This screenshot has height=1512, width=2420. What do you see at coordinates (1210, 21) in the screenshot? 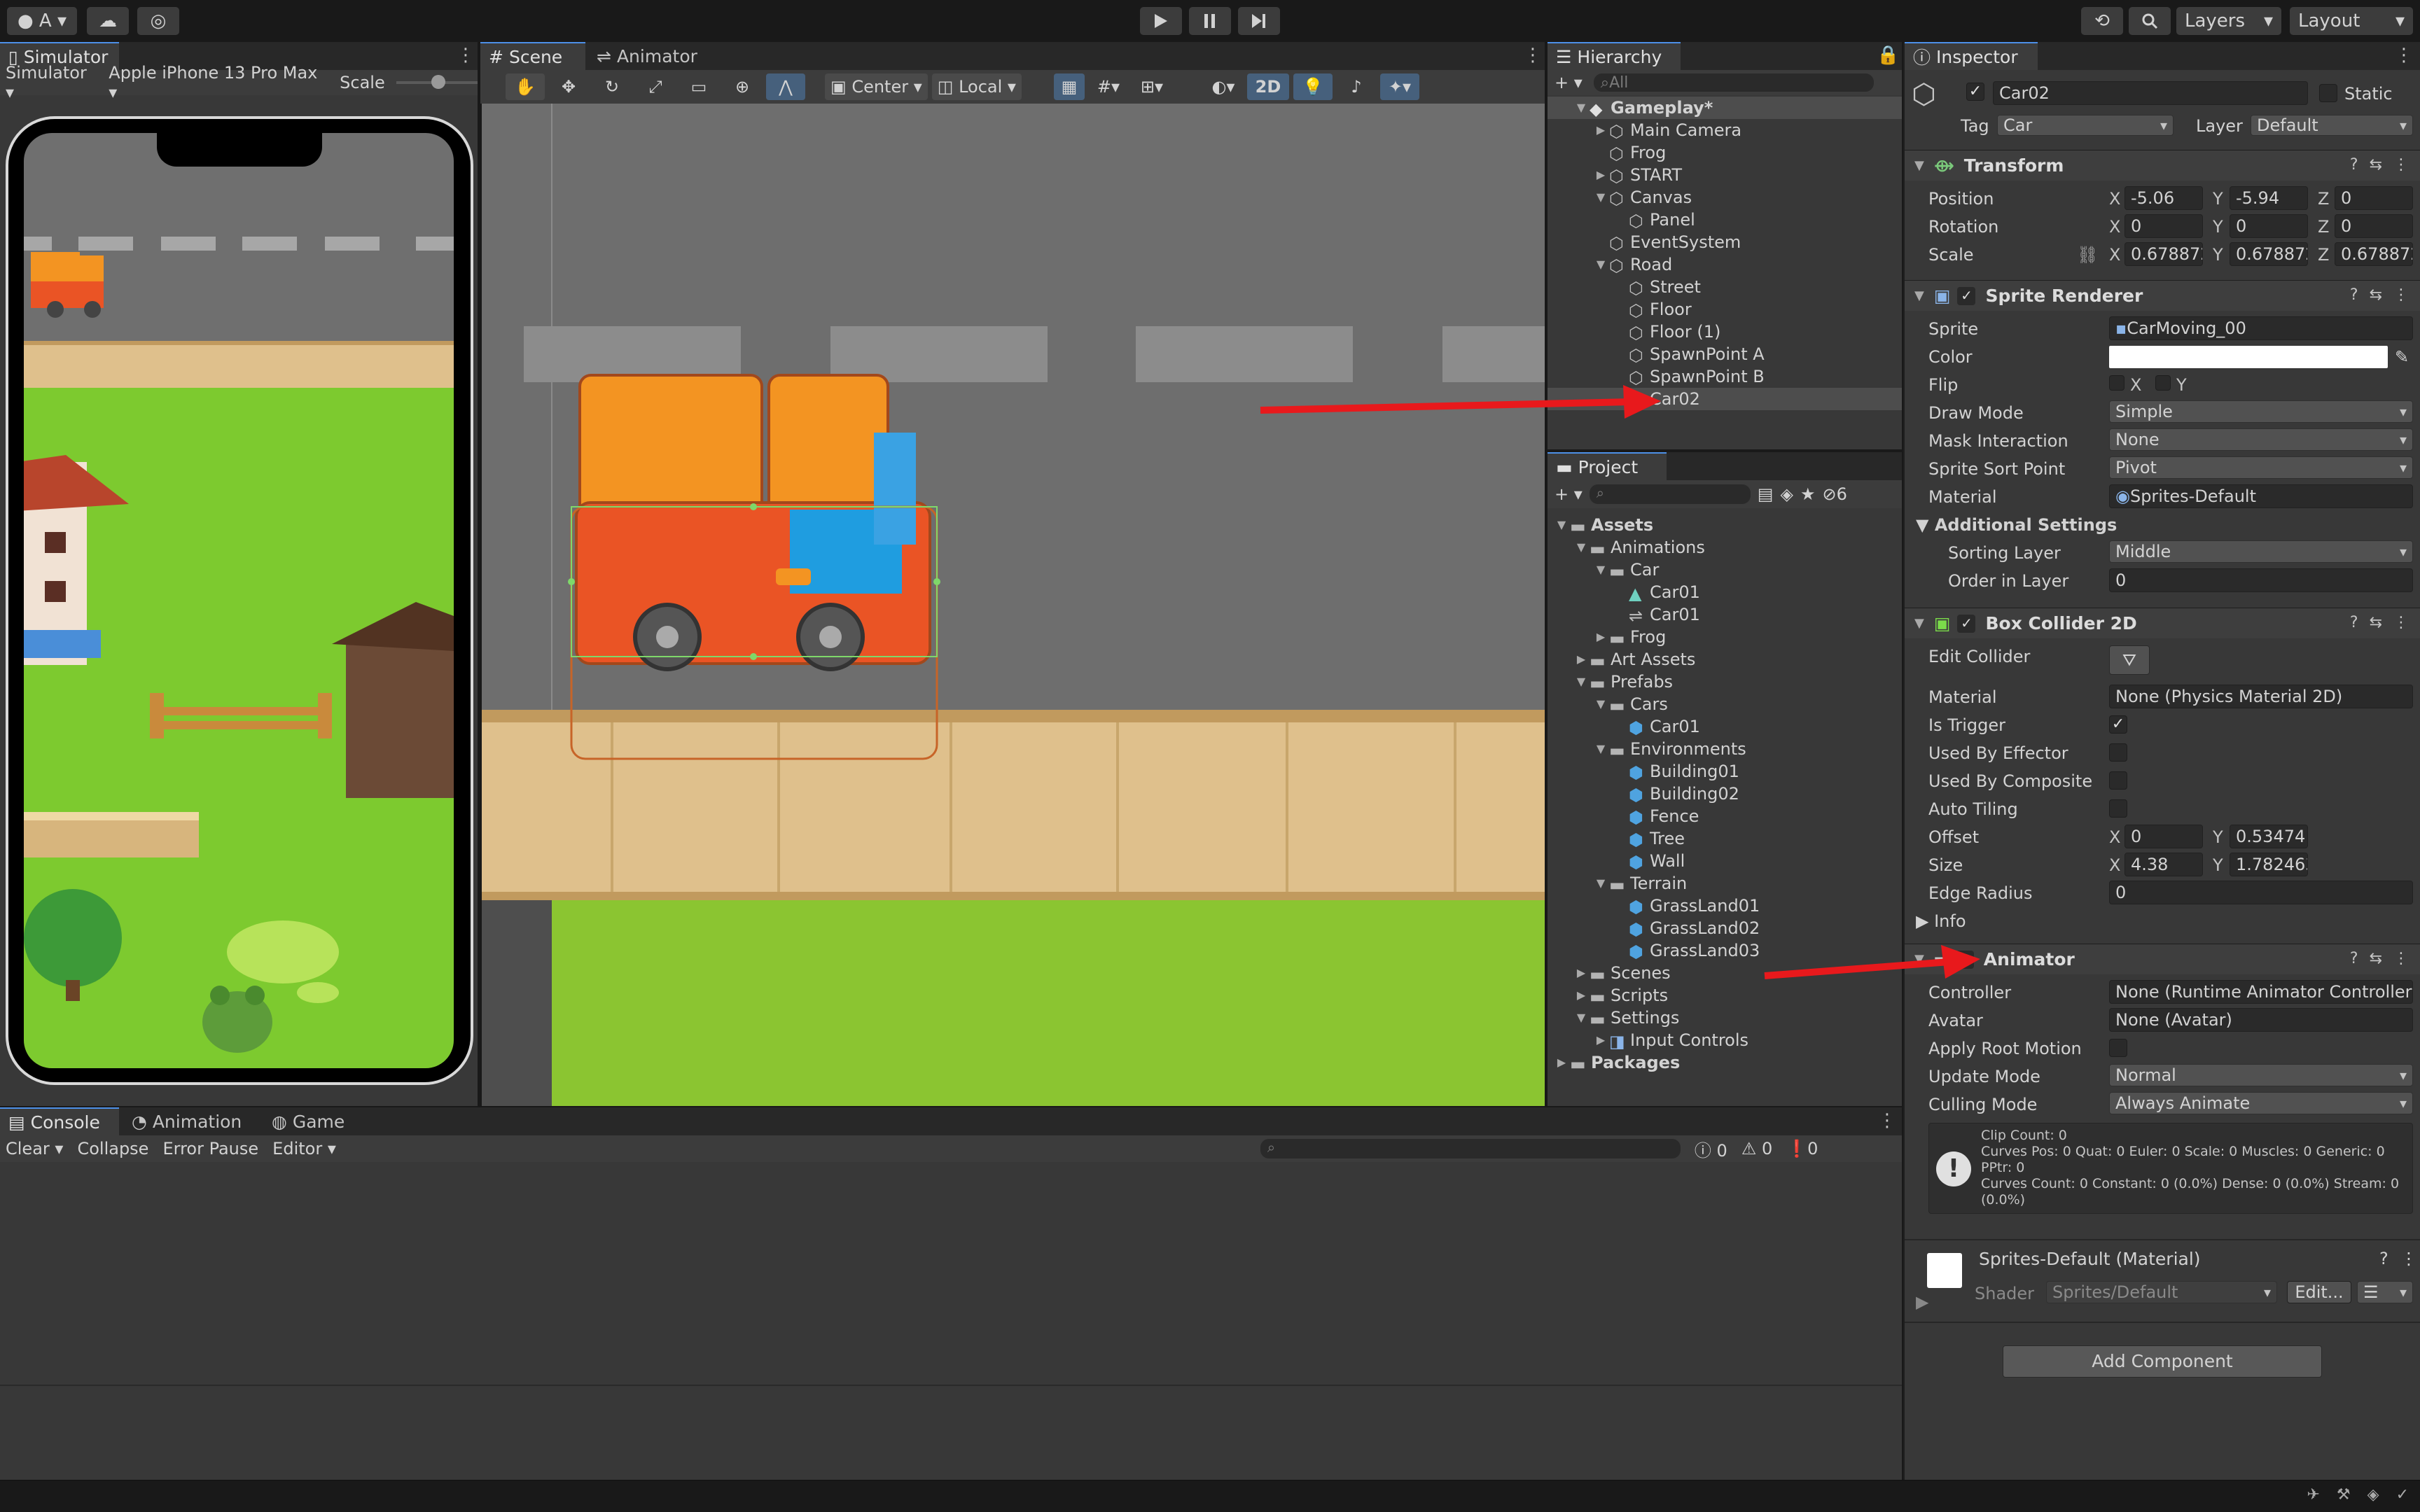
I see `pause-button` at bounding box center [1210, 21].